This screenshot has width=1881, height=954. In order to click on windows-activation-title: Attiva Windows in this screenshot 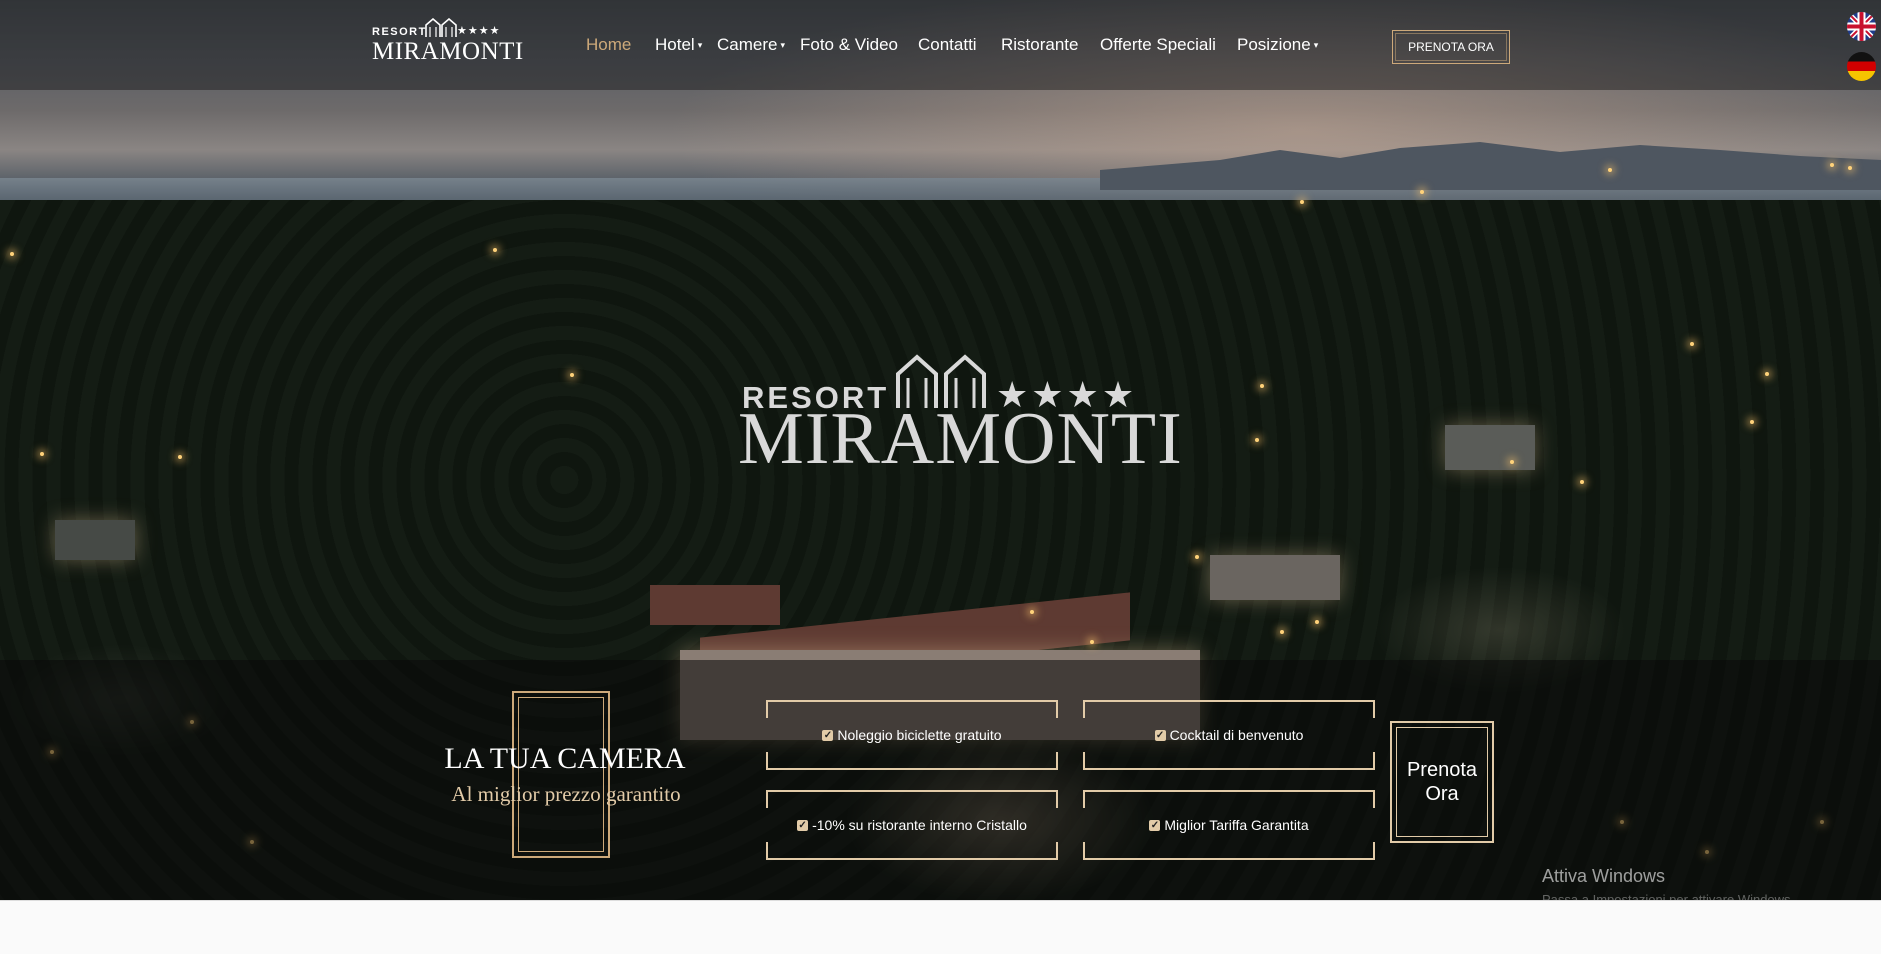, I will do `click(1604, 876)`.